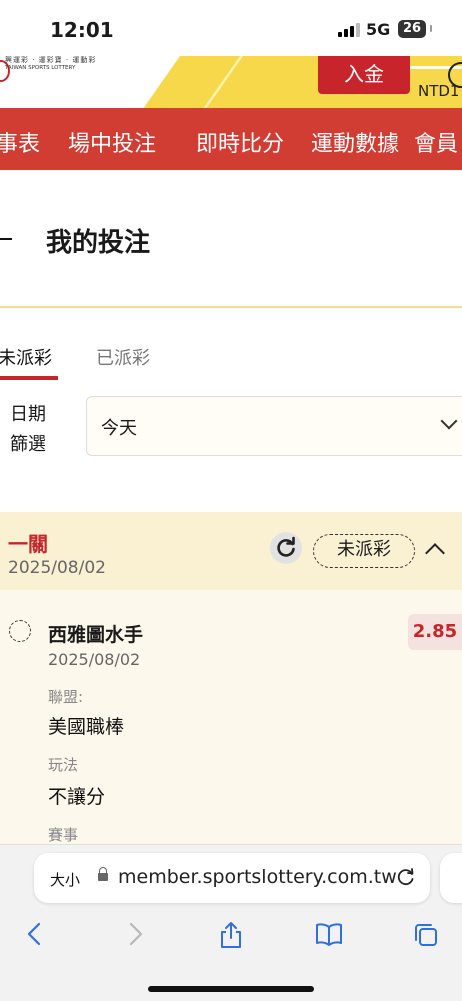 The height and width of the screenshot is (1001, 462). I want to click on bookmarks-icon, so click(329, 934).